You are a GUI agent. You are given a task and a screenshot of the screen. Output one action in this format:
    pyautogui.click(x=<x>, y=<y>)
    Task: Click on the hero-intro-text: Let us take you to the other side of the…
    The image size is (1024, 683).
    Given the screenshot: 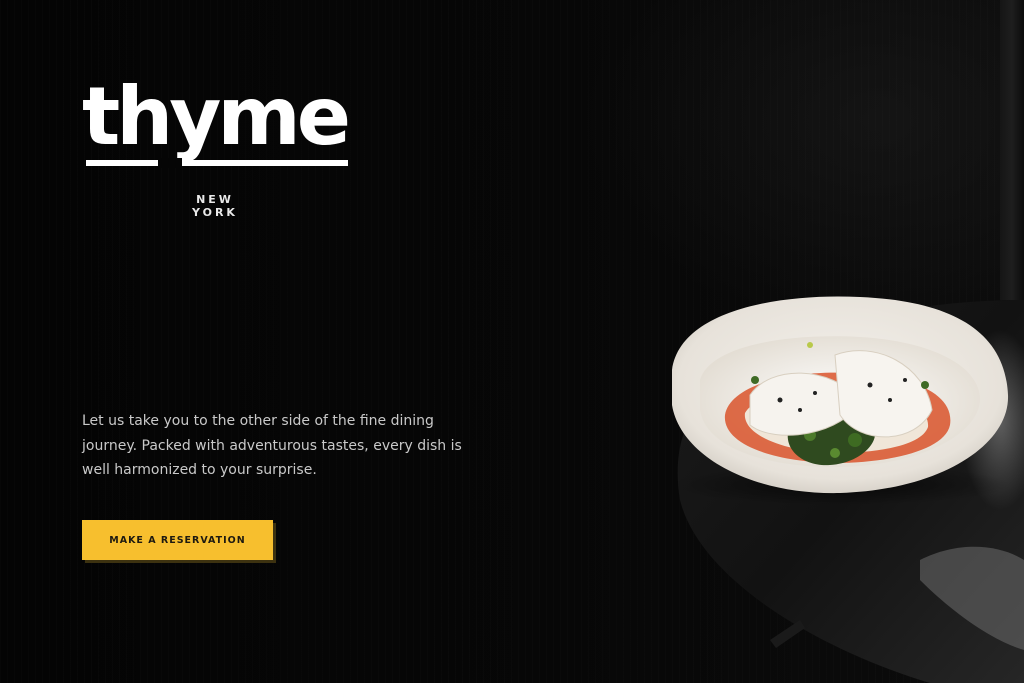 What is the action you would take?
    pyautogui.click(x=272, y=445)
    